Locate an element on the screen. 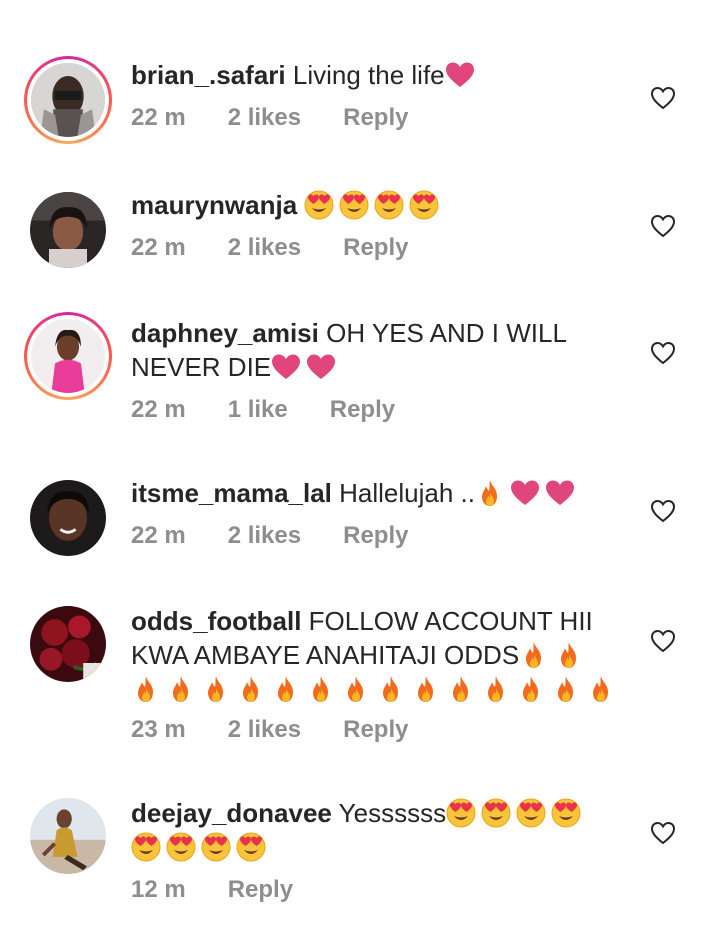  comment-meta: 12 m Reply is located at coordinates (376, 890).